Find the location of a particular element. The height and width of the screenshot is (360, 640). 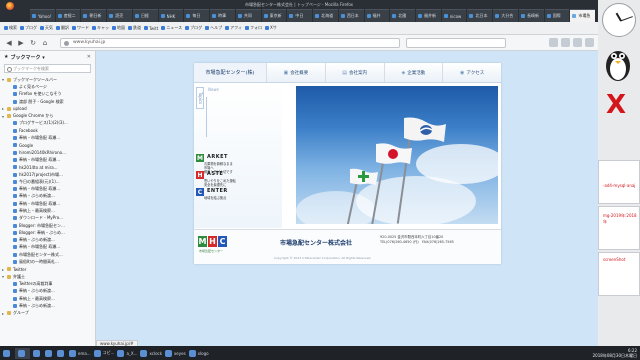

close-icon: ✕ is located at coordinates (89, 57).